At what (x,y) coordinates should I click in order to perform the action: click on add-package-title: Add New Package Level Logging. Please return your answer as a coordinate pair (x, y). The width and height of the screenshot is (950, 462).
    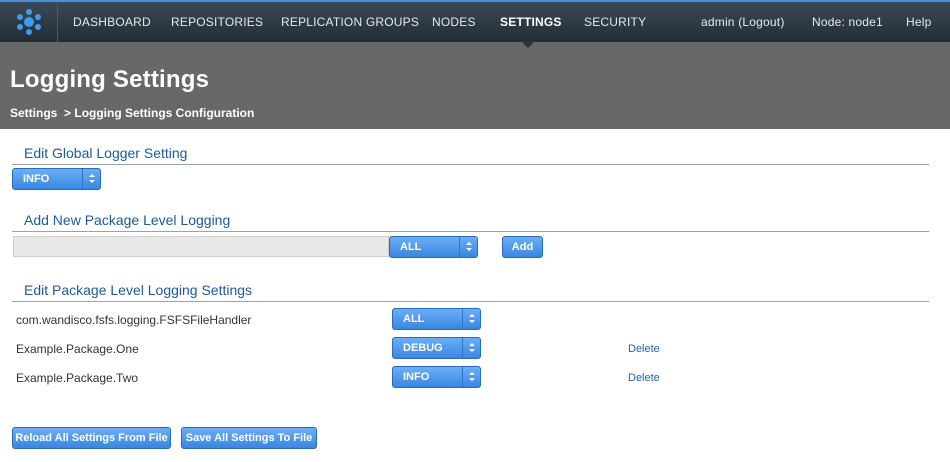
    Looking at the image, I should click on (127, 220).